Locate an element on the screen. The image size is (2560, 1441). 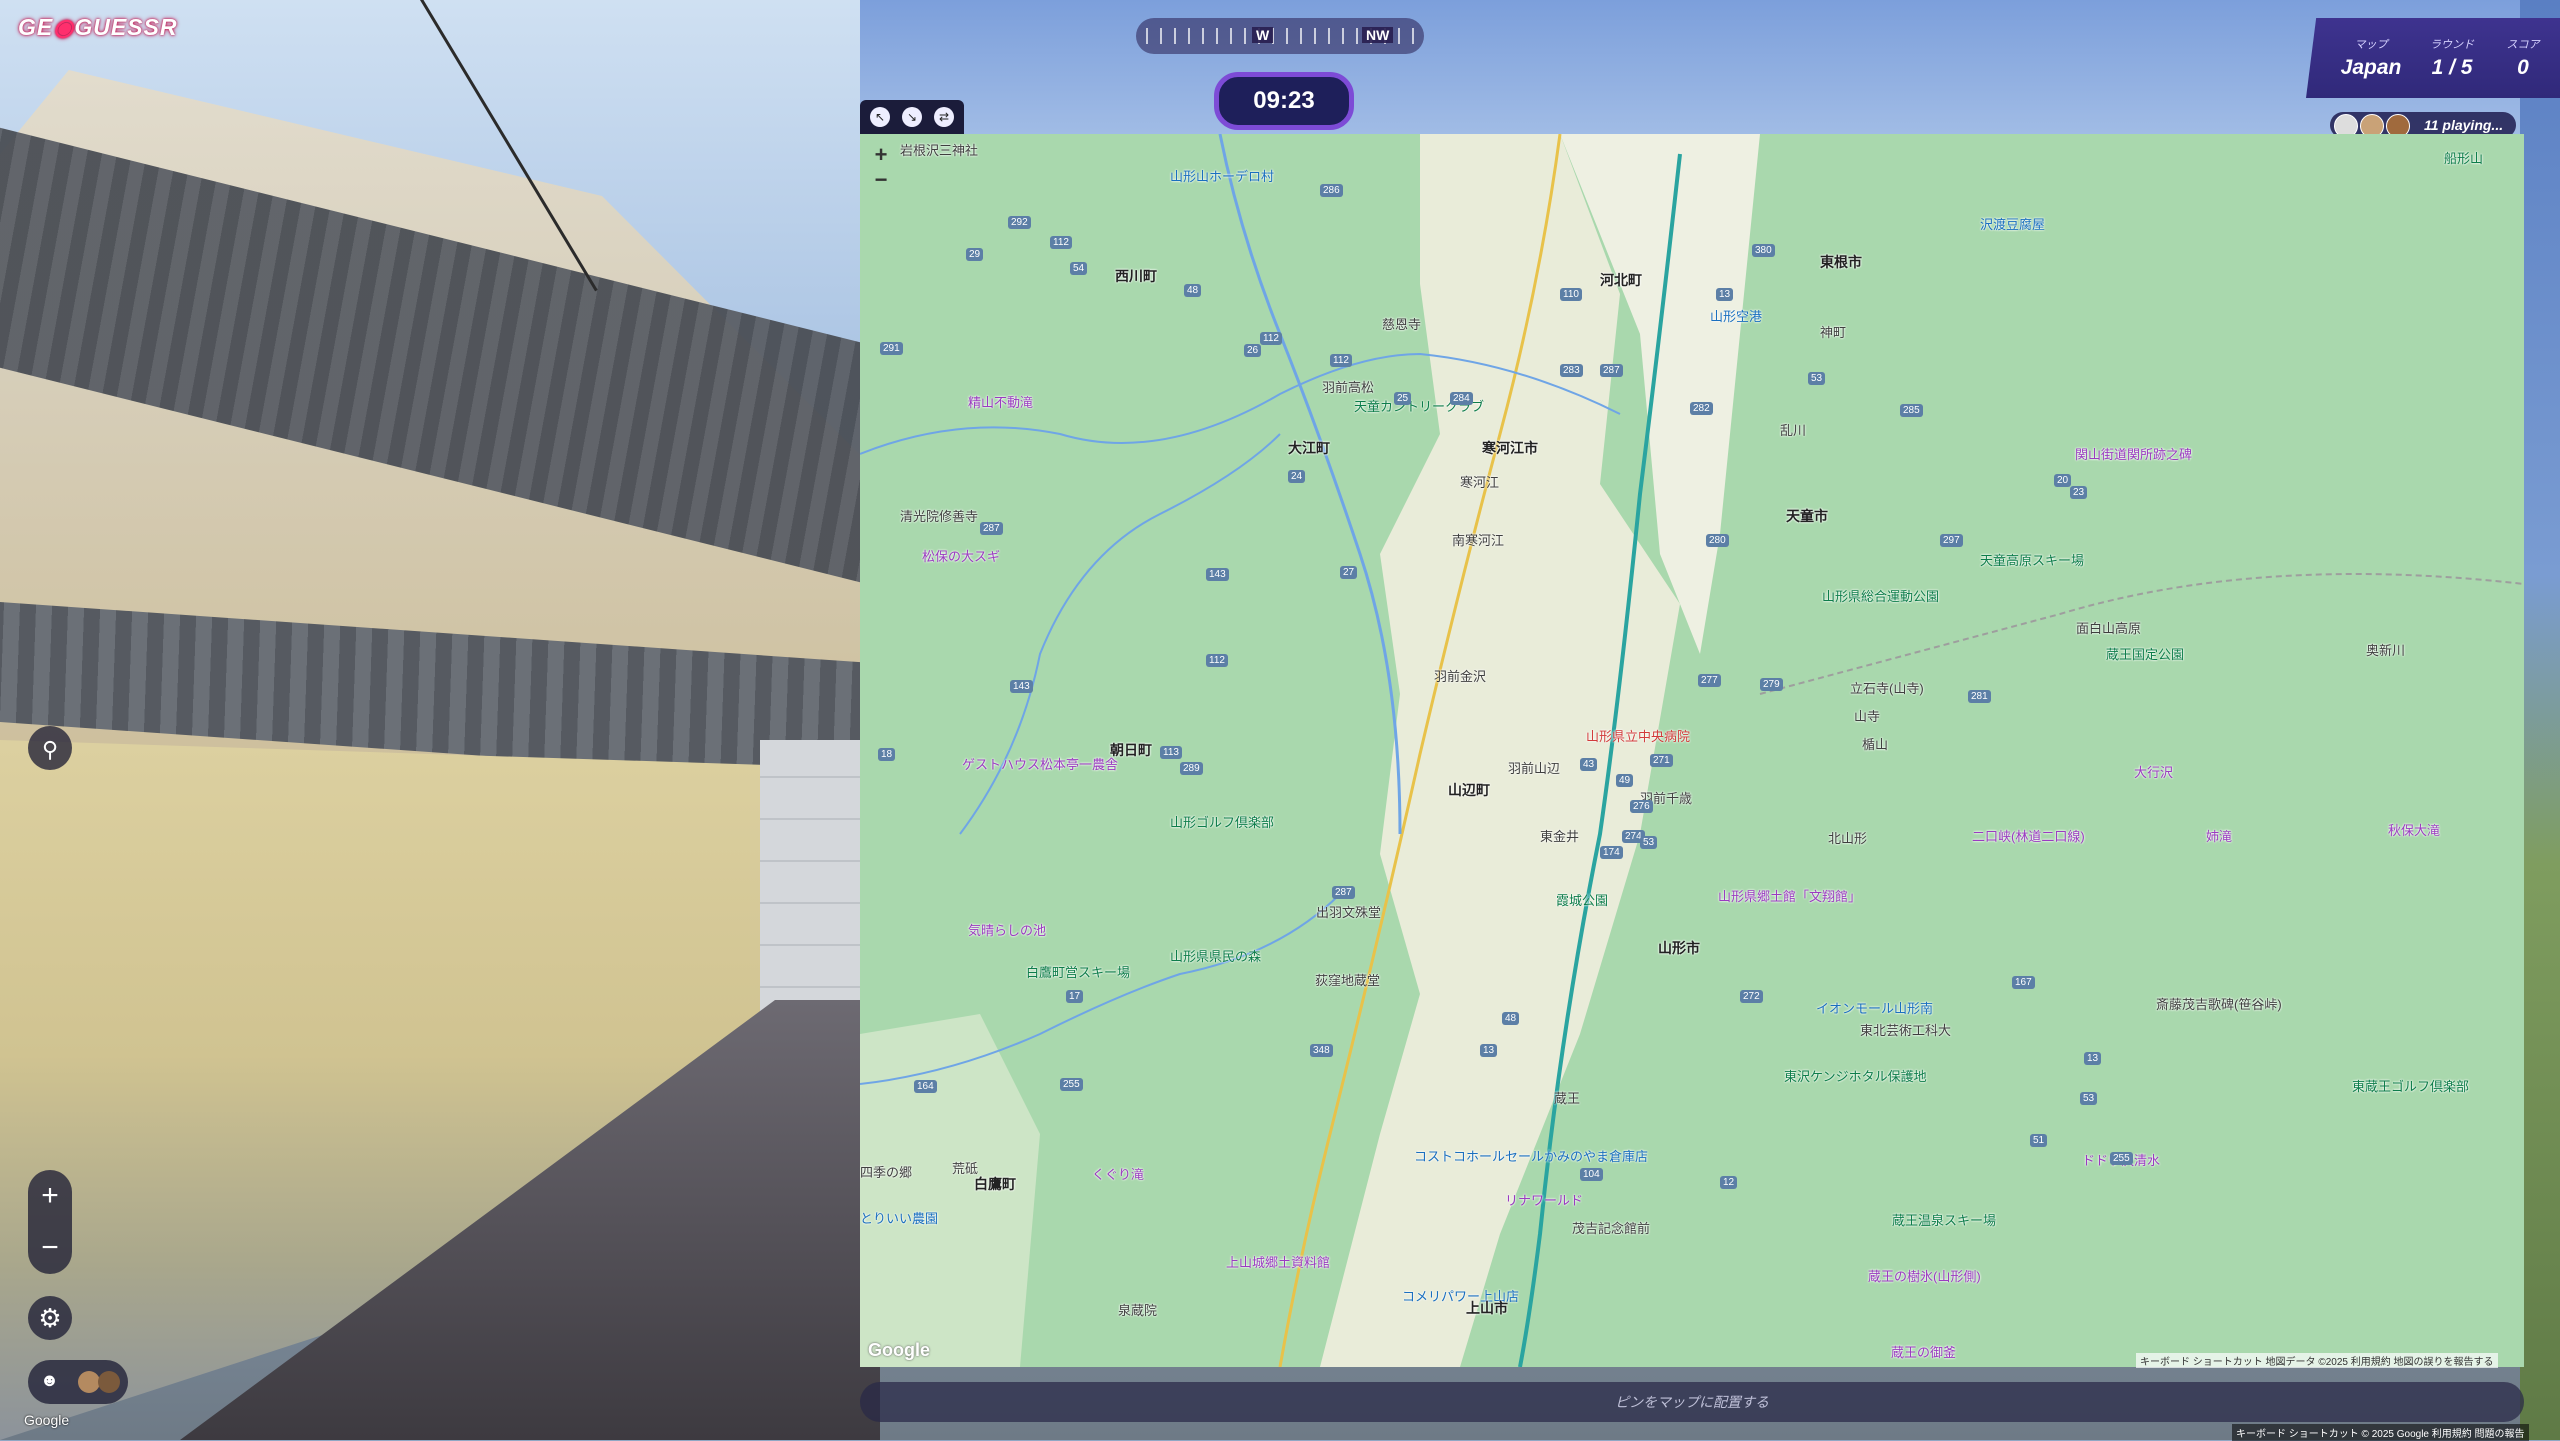
map-place-label: 東金井 is located at coordinates (1559, 835).